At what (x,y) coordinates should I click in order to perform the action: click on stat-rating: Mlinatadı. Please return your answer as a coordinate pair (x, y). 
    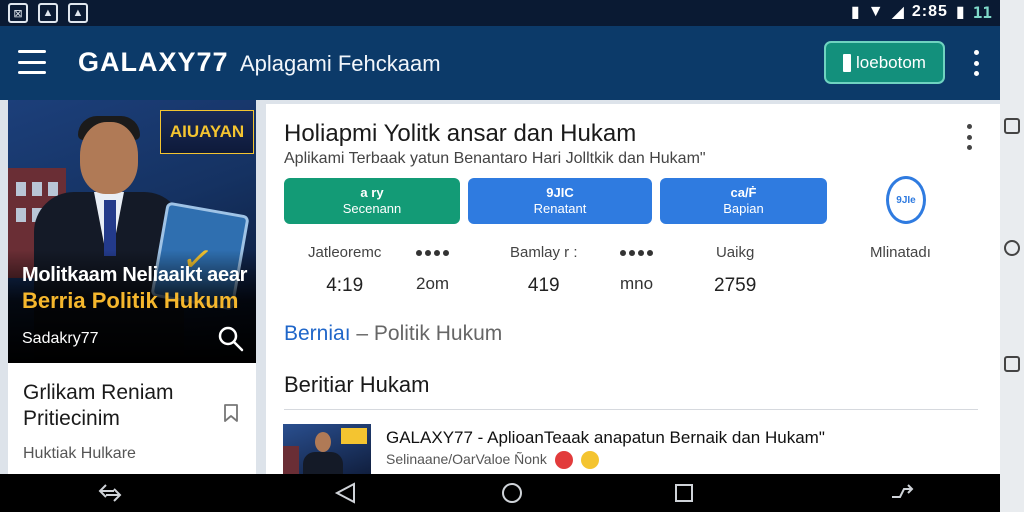
    Looking at the image, I should click on (900, 252).